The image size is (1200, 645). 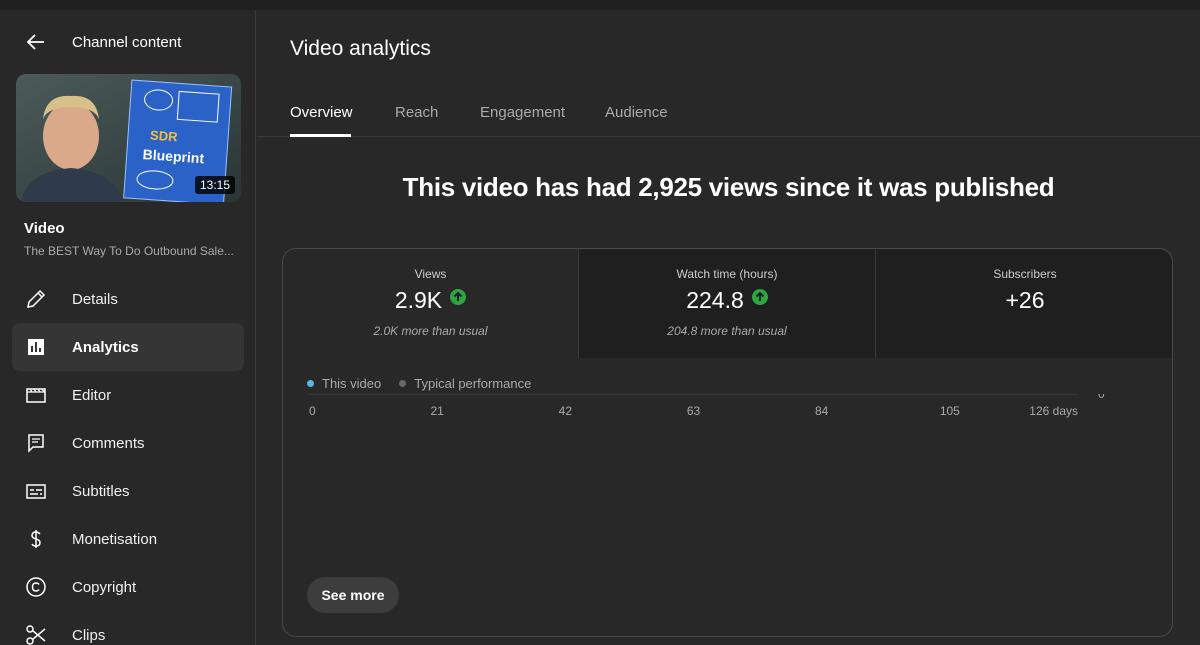 I want to click on metric-comparison: 2.0K more than usual, so click(x=430, y=331).